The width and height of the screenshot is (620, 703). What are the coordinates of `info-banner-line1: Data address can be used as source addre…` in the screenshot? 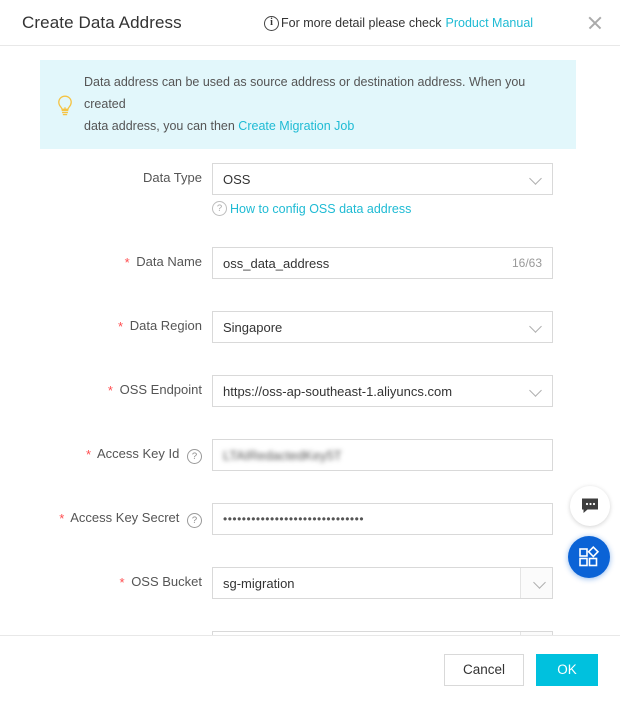 It's located at (305, 93).